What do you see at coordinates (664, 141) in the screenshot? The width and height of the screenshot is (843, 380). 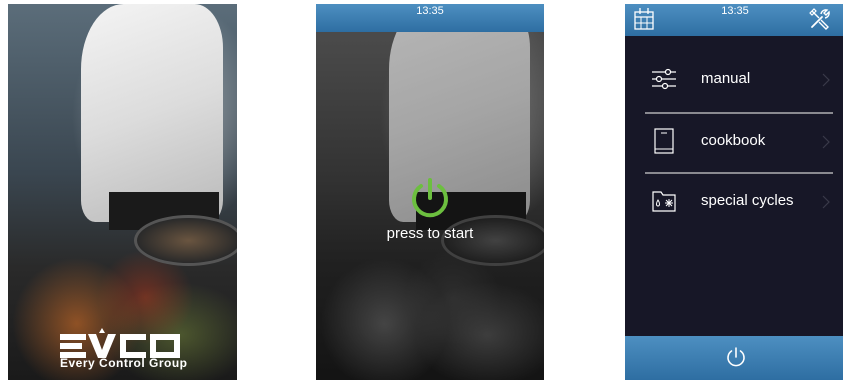 I see `book-icon` at bounding box center [664, 141].